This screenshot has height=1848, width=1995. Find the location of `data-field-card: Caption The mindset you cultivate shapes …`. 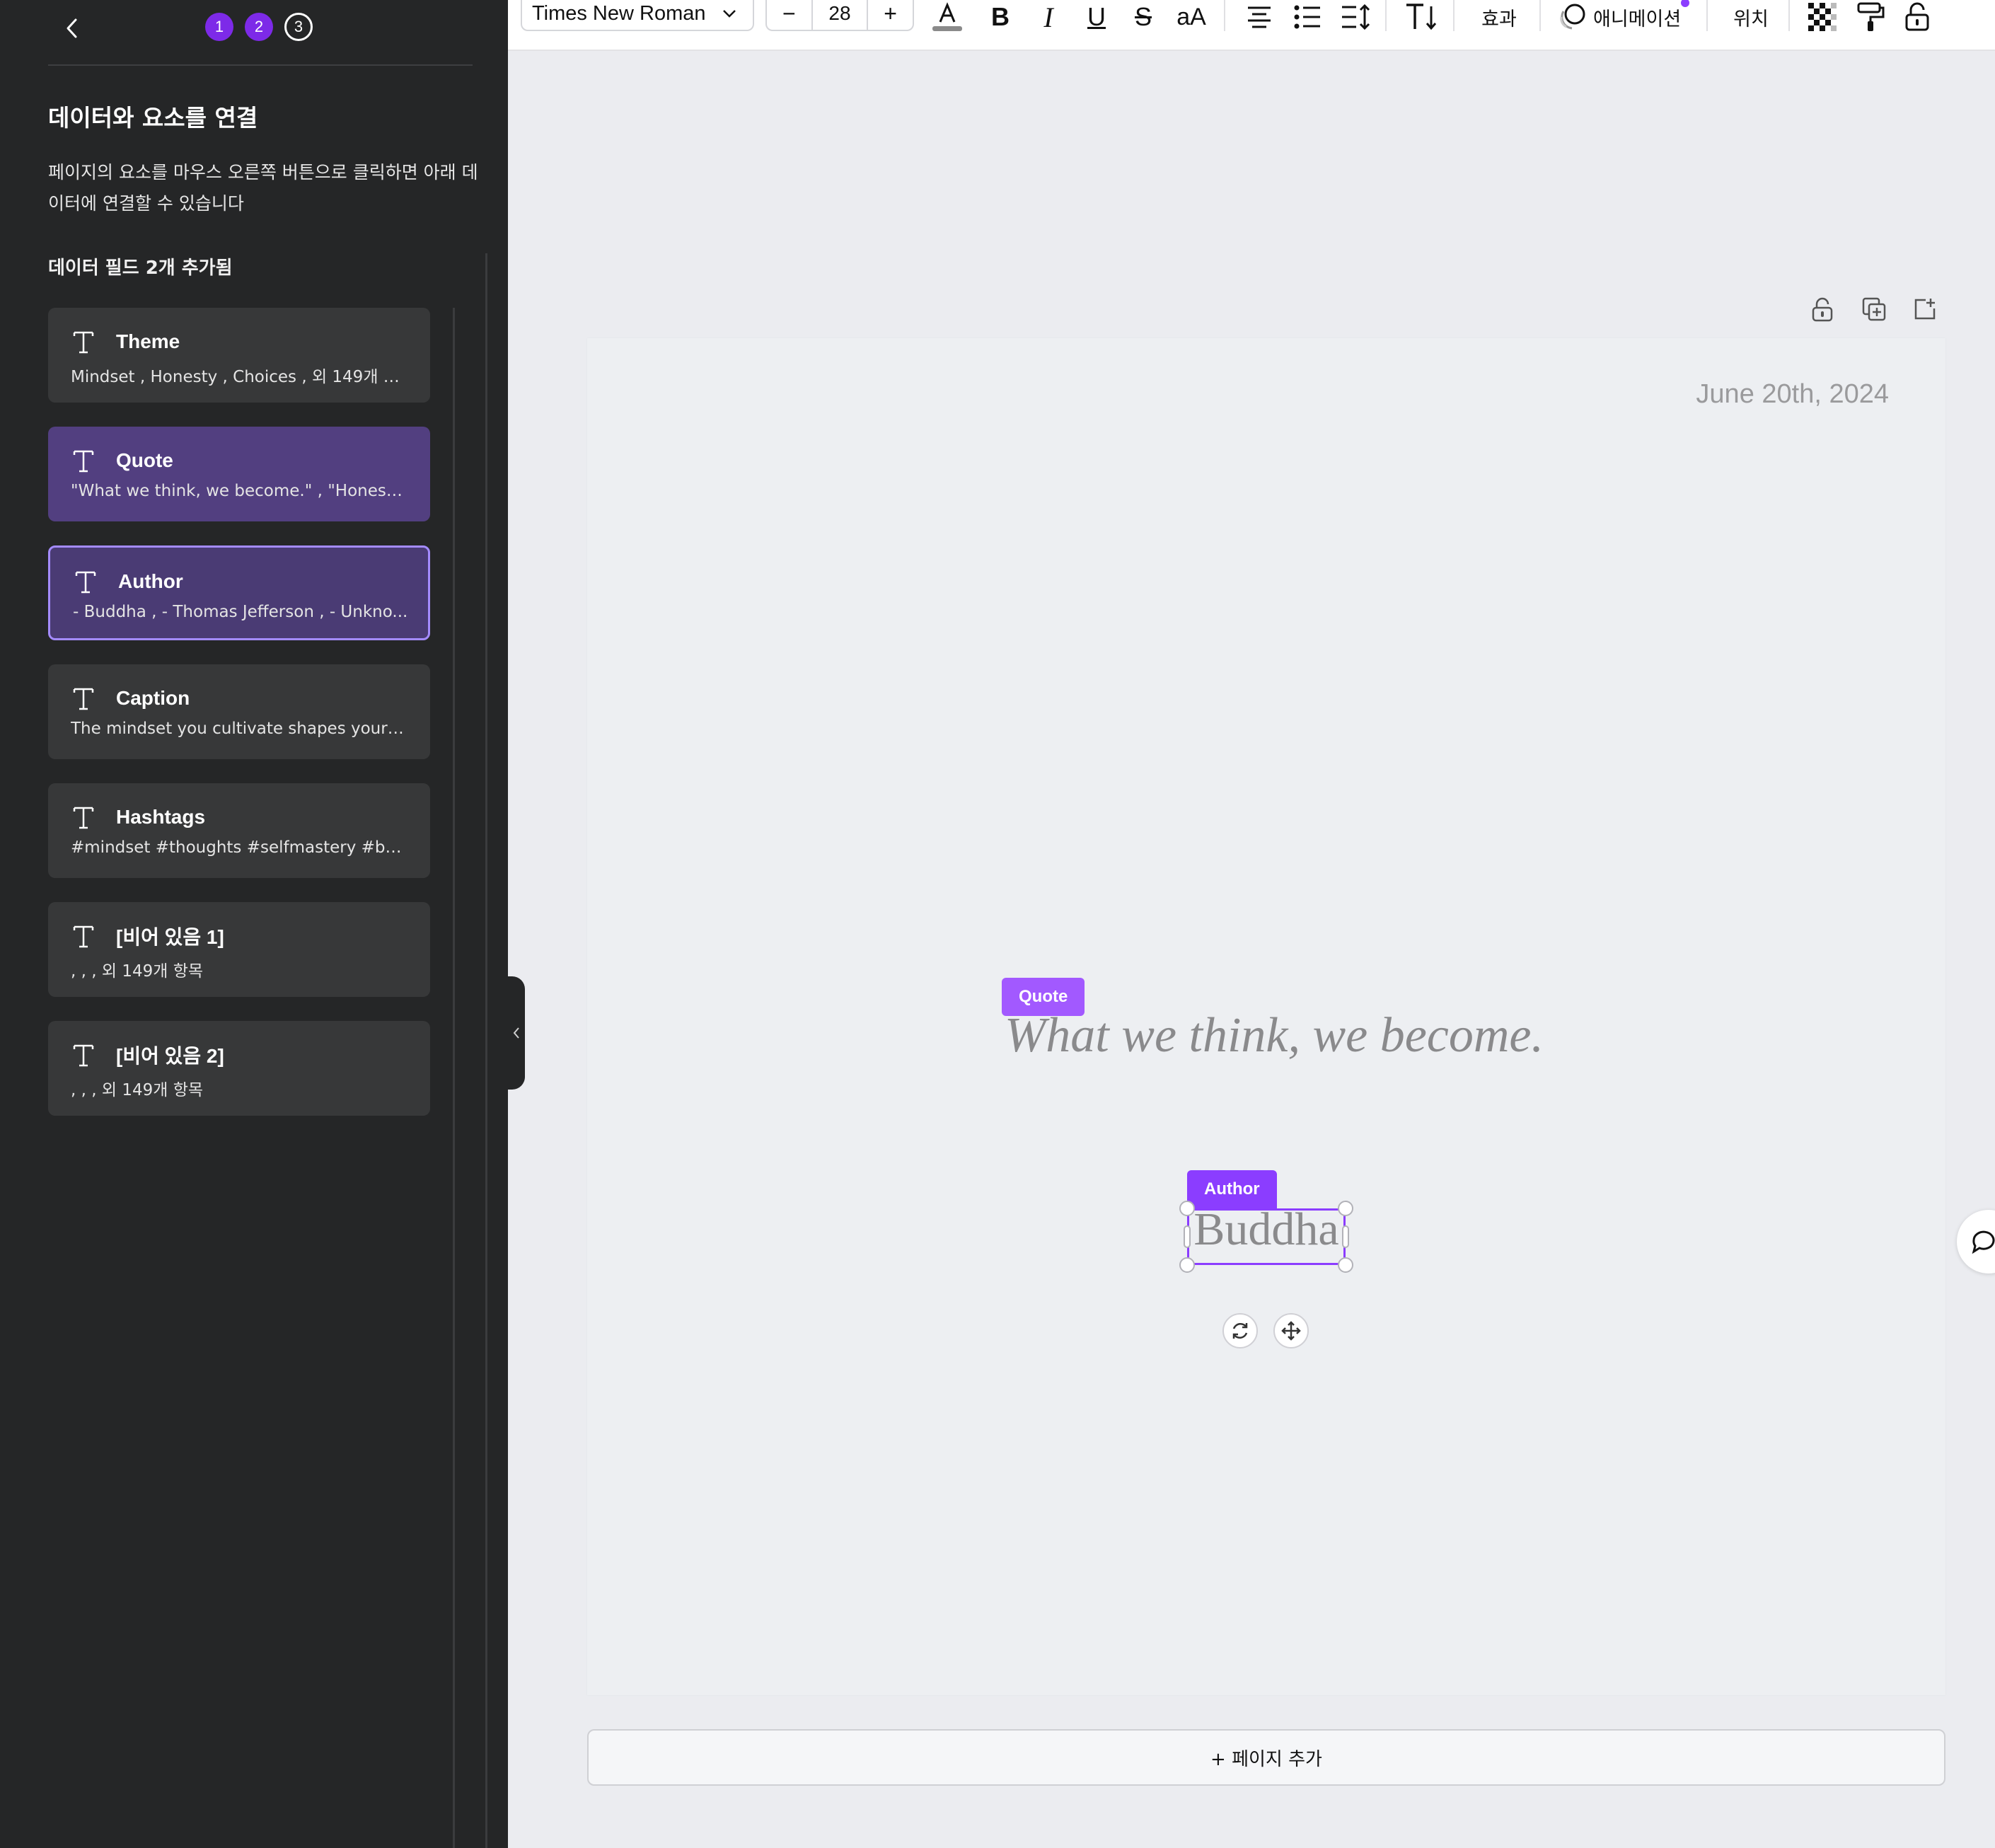

data-field-card: Caption The mindset you cultivate shapes … is located at coordinates (239, 711).